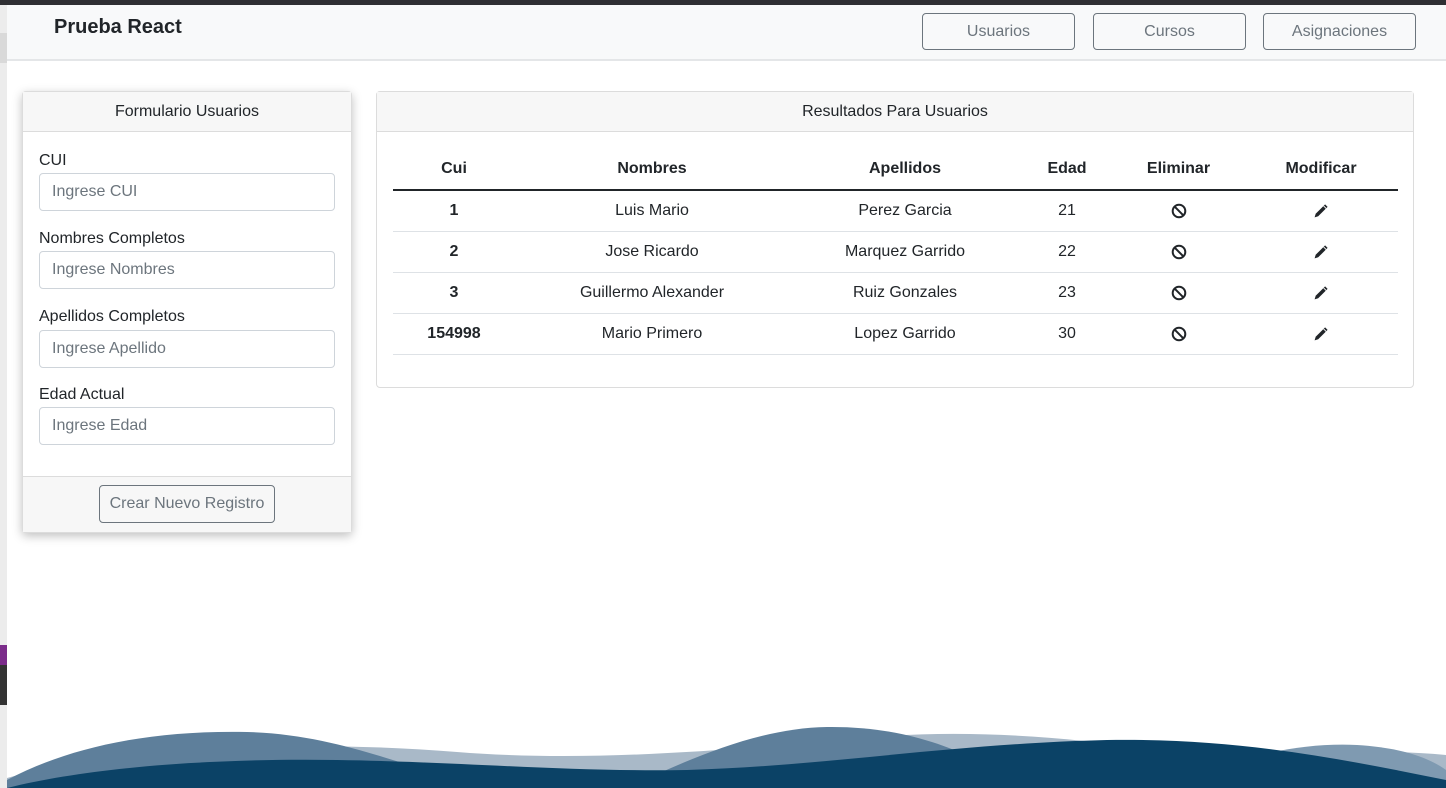  I want to click on create-record-button: Crear Nuevo Registro, so click(187, 504).